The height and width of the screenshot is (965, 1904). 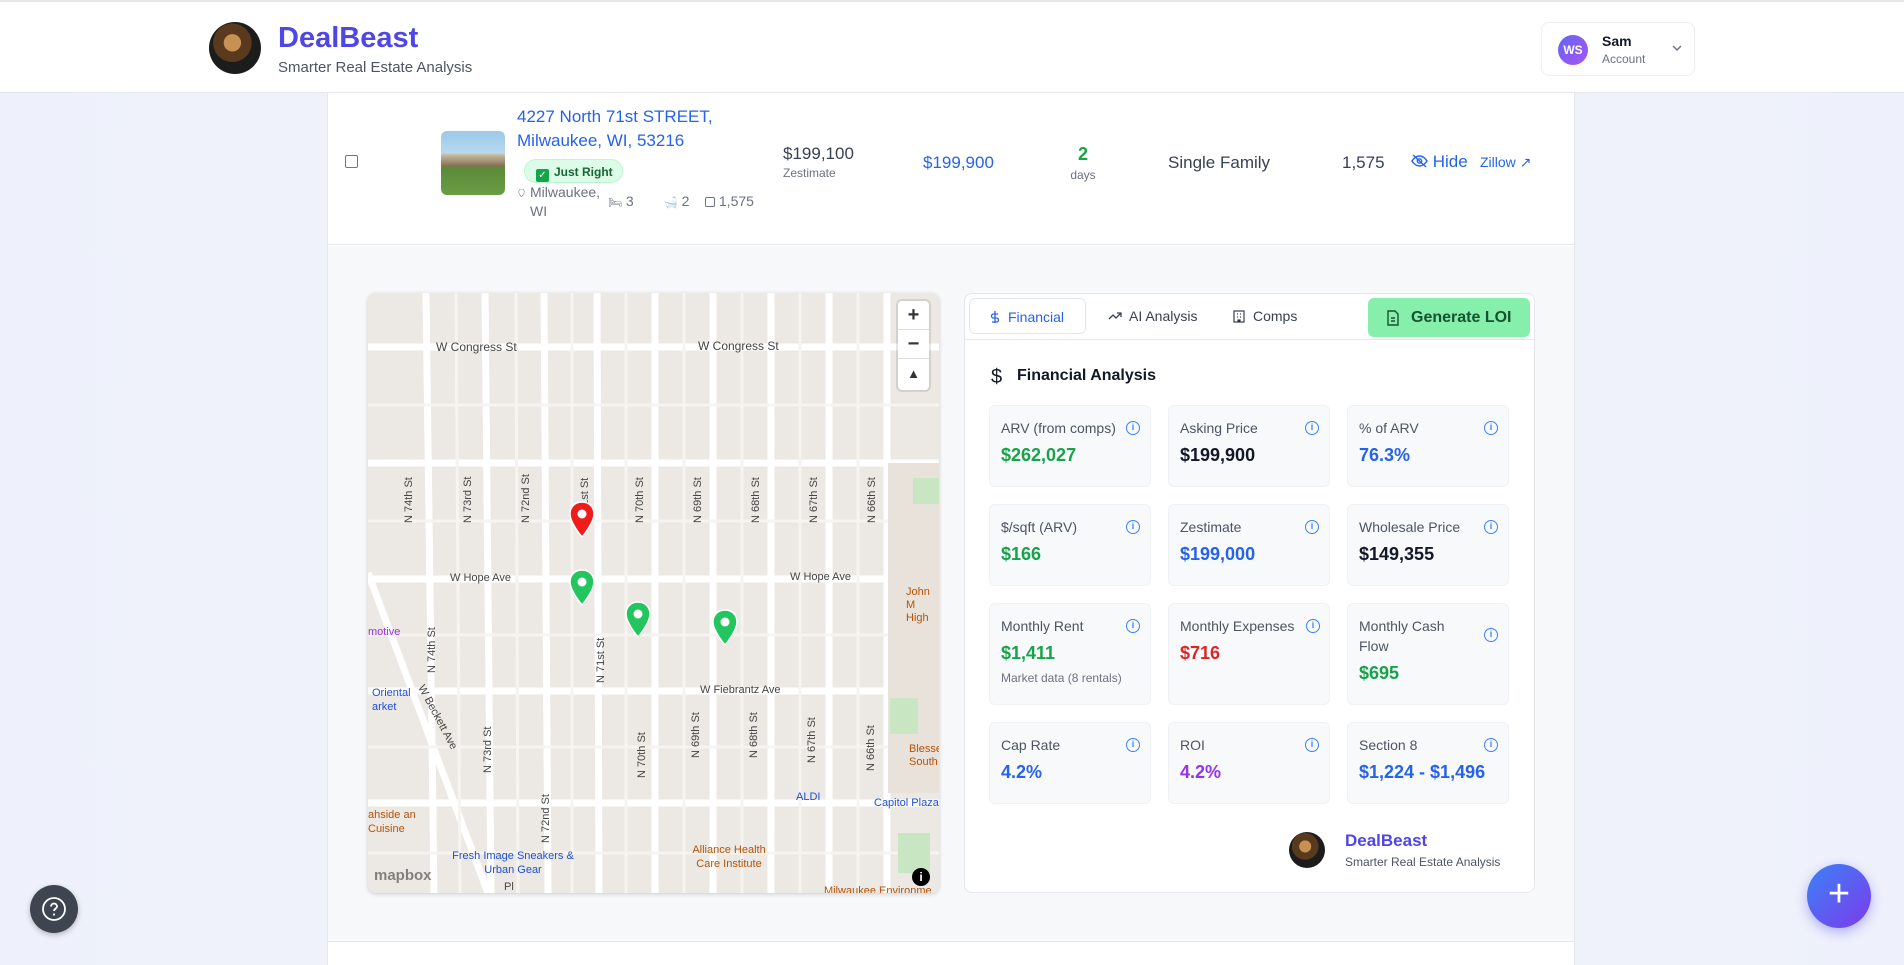 I want to click on poi-label: Fresh Image Sneakers & Urban Gear, so click(x=513, y=863).